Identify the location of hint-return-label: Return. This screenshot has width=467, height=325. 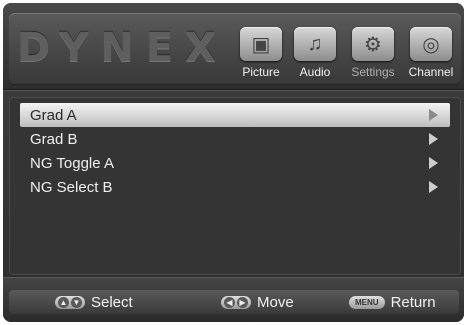
(413, 302).